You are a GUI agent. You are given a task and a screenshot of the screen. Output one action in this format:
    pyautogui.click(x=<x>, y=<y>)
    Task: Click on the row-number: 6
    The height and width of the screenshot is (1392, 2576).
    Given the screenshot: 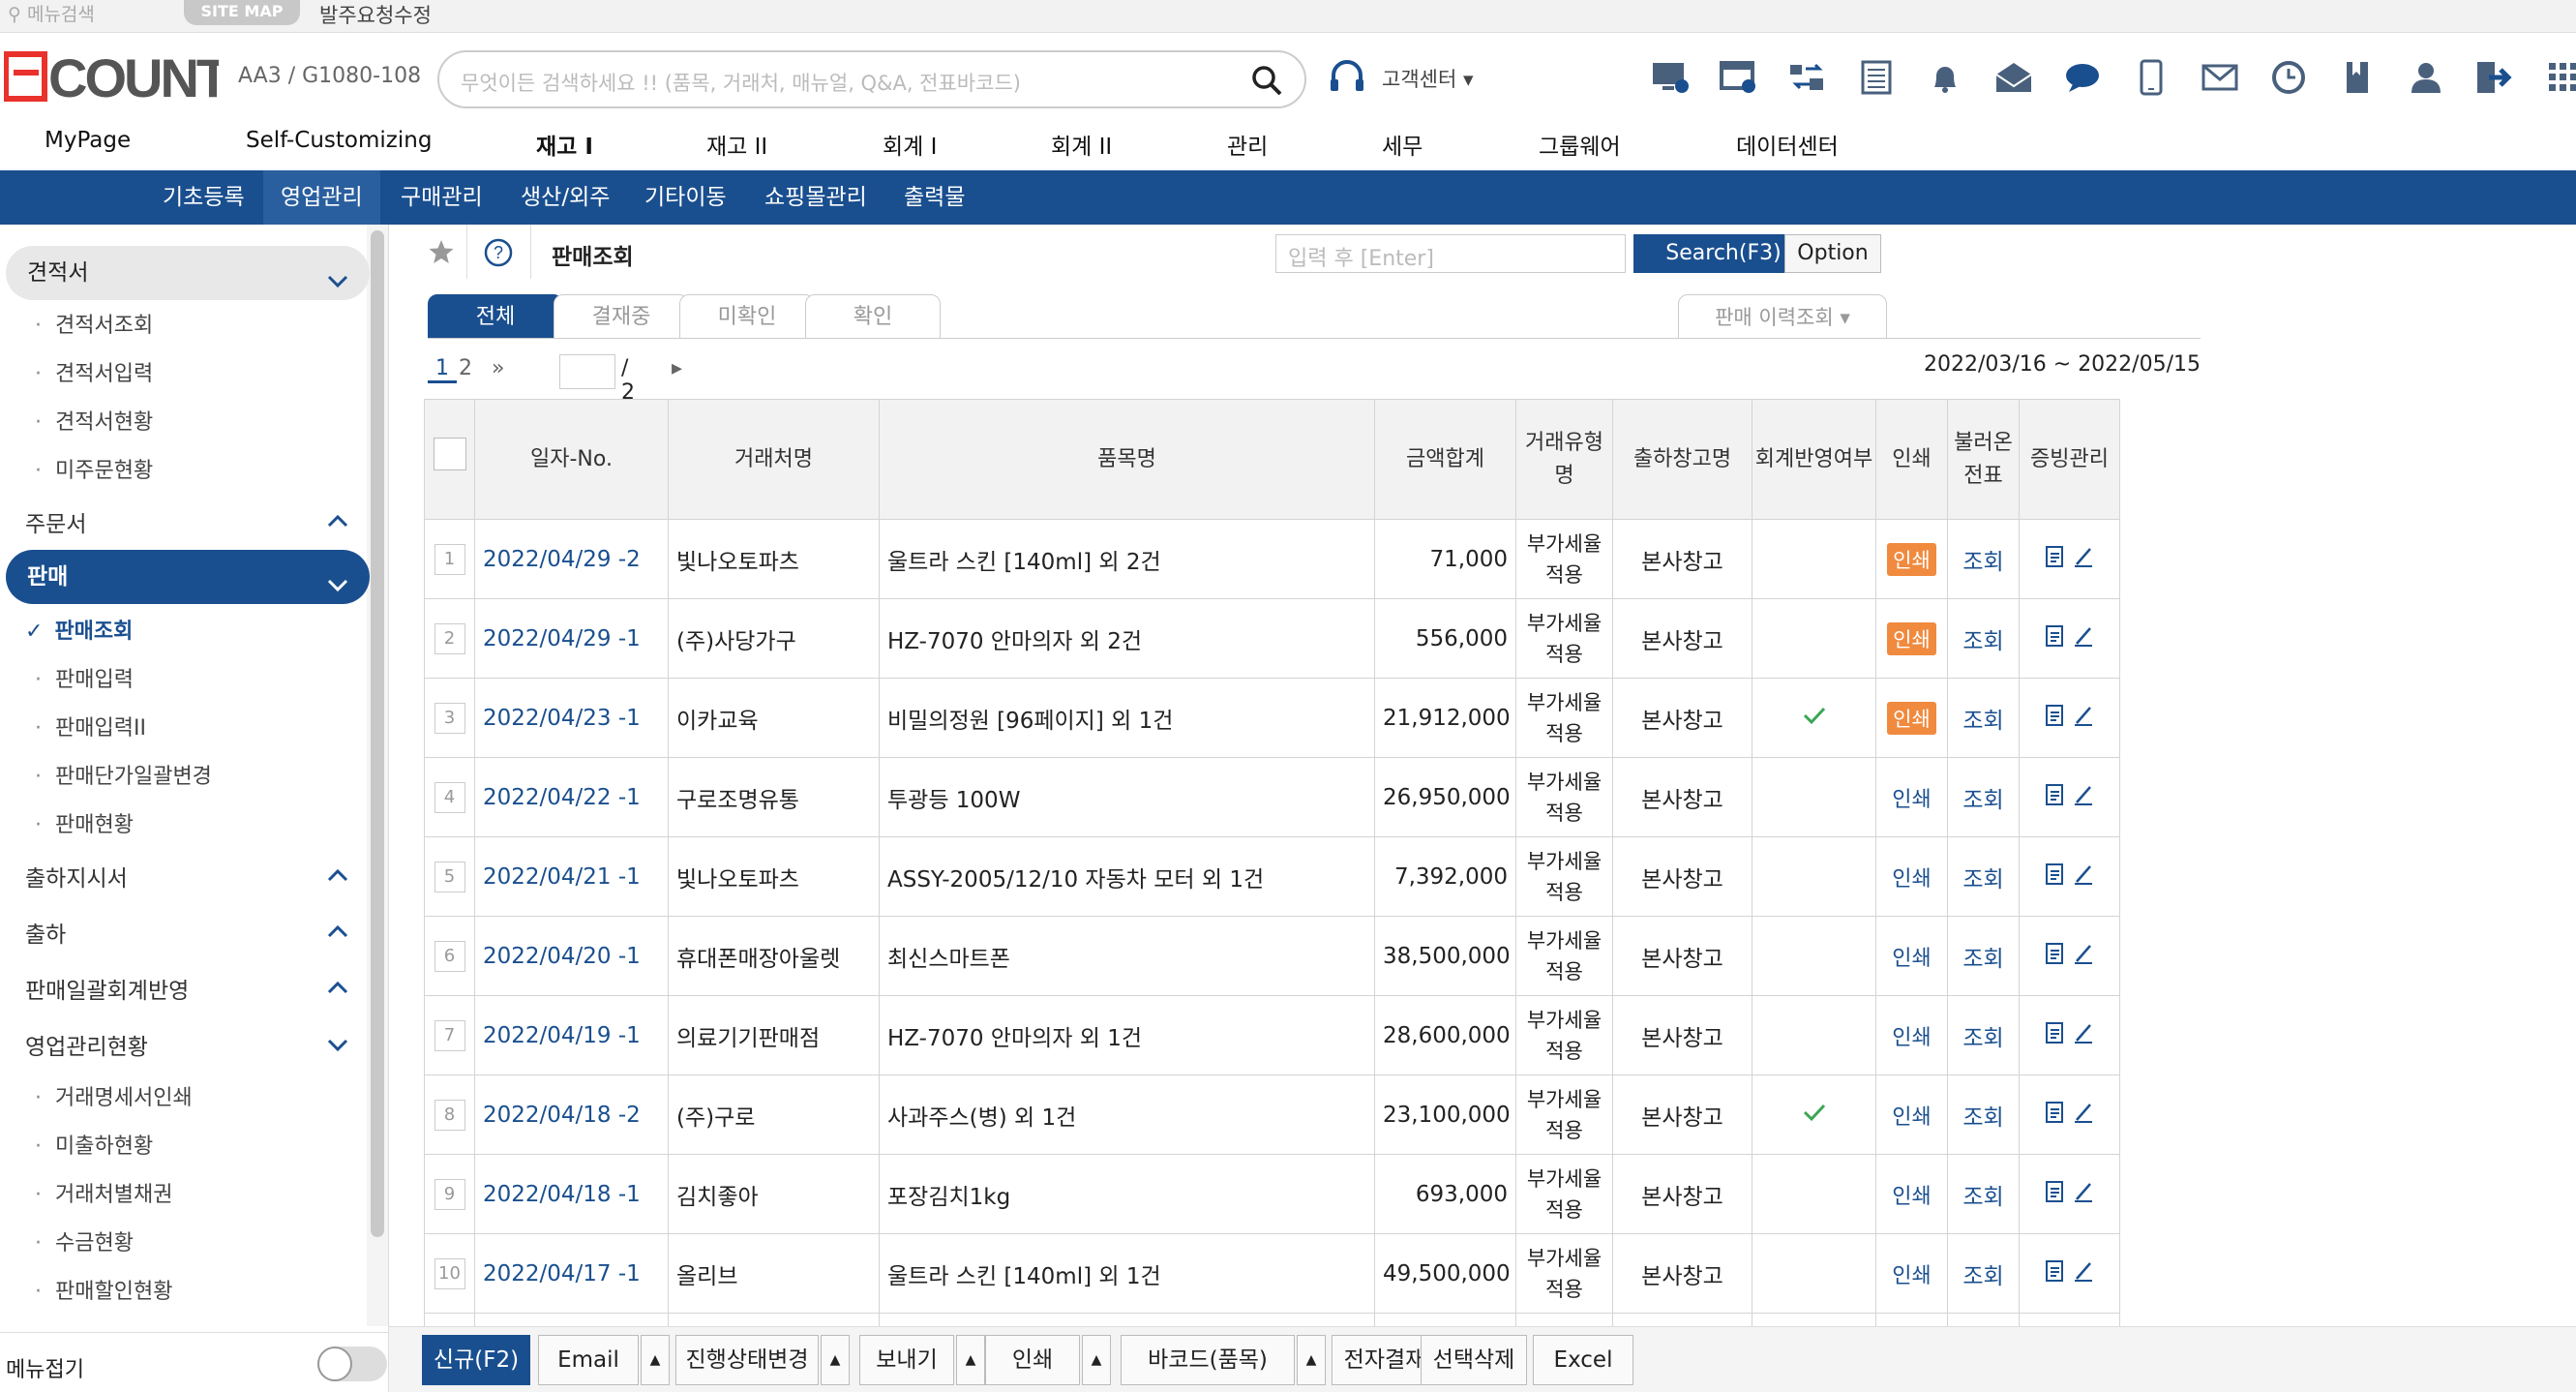 What is the action you would take?
    pyautogui.click(x=449, y=956)
    